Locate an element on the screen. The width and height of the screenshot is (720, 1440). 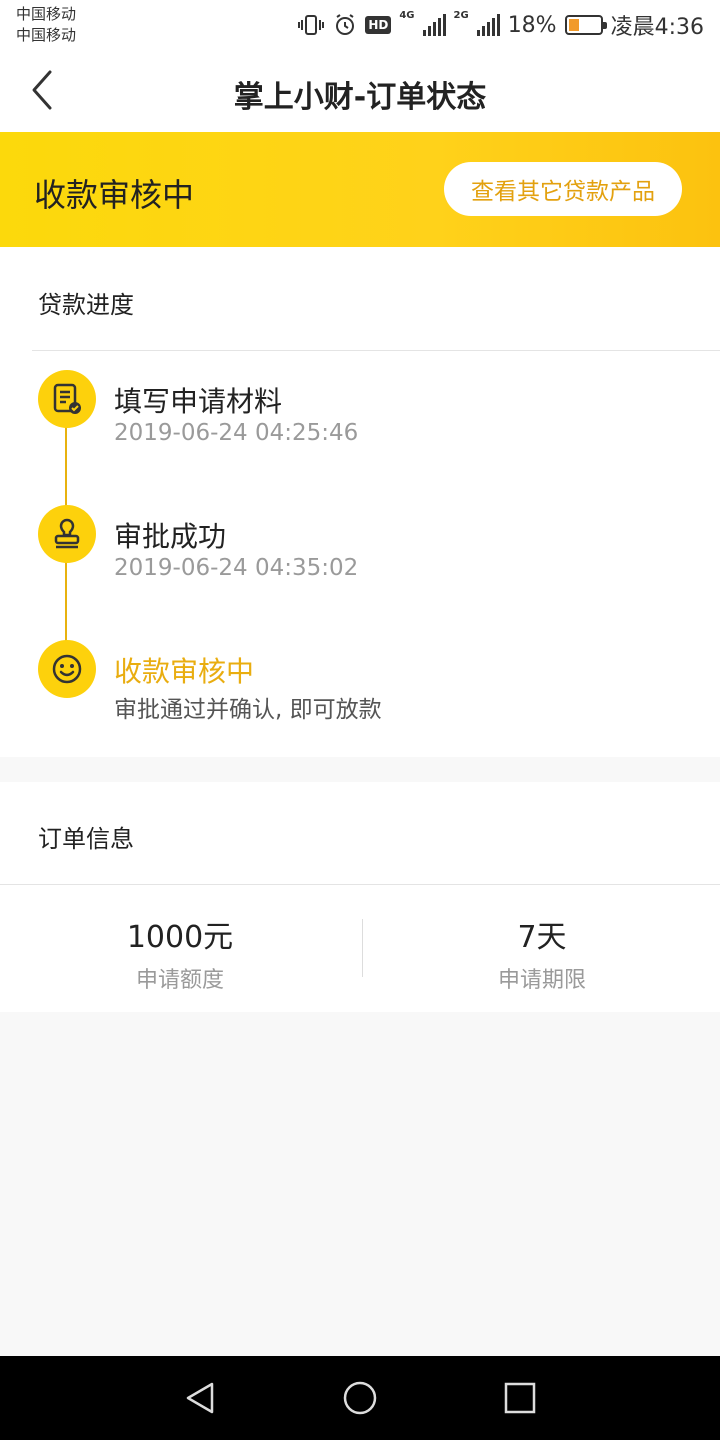
carrier-labels: 中国移动 中国移动 is located at coordinates (46, 25).